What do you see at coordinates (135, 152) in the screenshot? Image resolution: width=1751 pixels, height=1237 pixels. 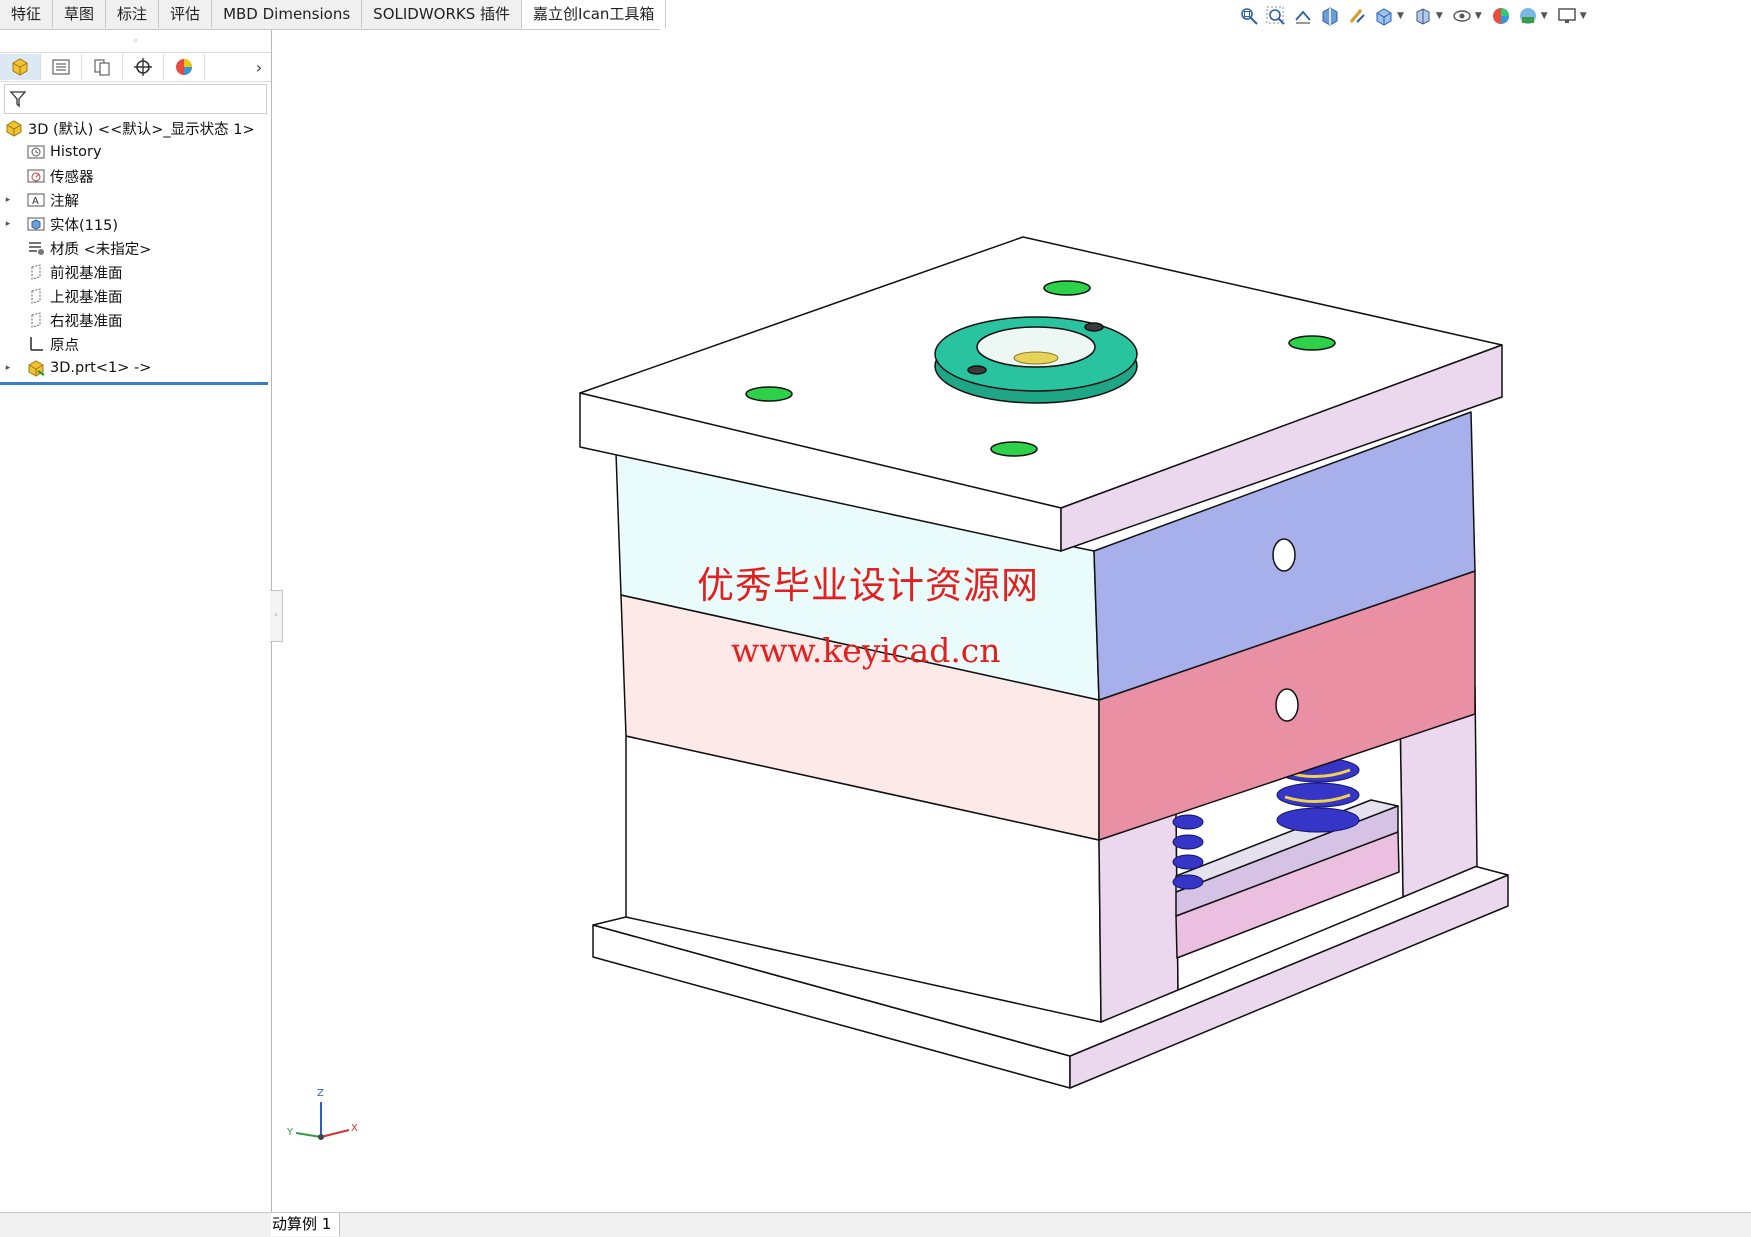 I see `tree-item-history: History` at bounding box center [135, 152].